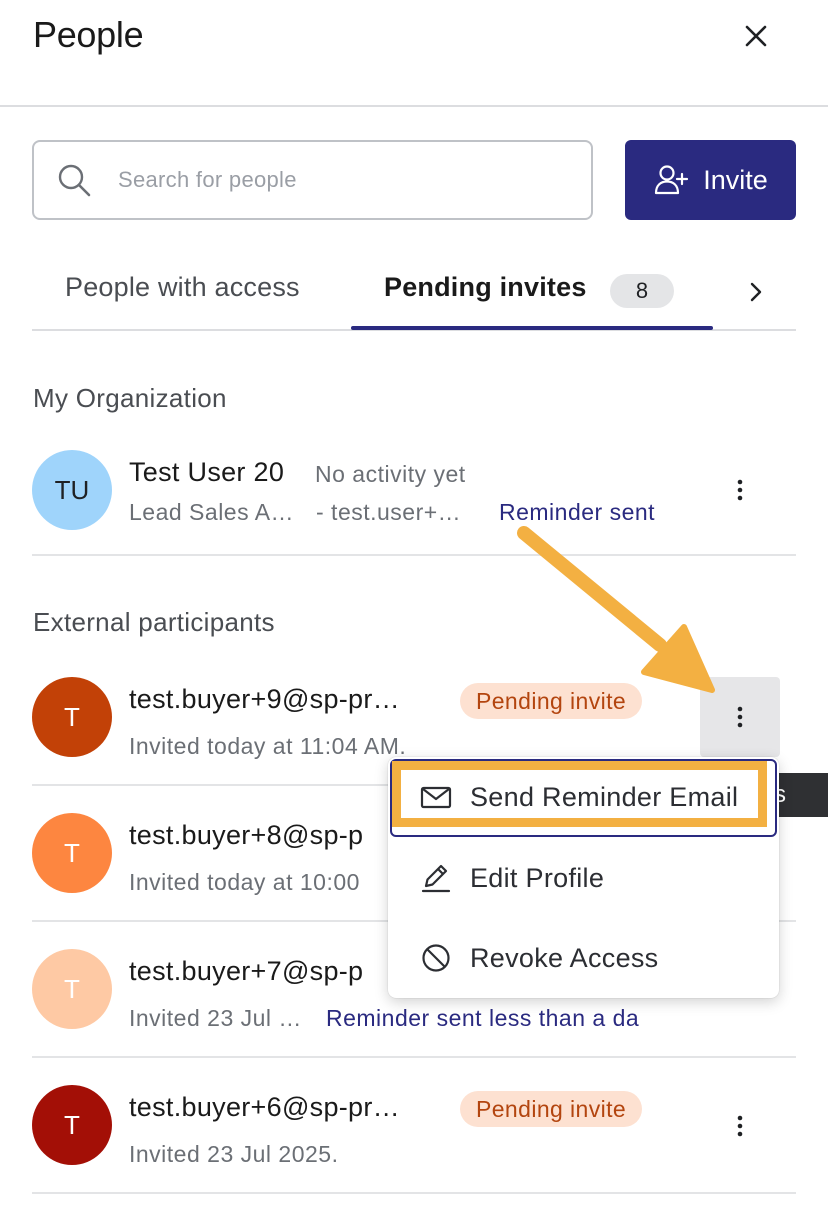 Image resolution: width=828 pixels, height=1208 pixels. I want to click on tab-pending-invites: Pending invites, so click(485, 287).